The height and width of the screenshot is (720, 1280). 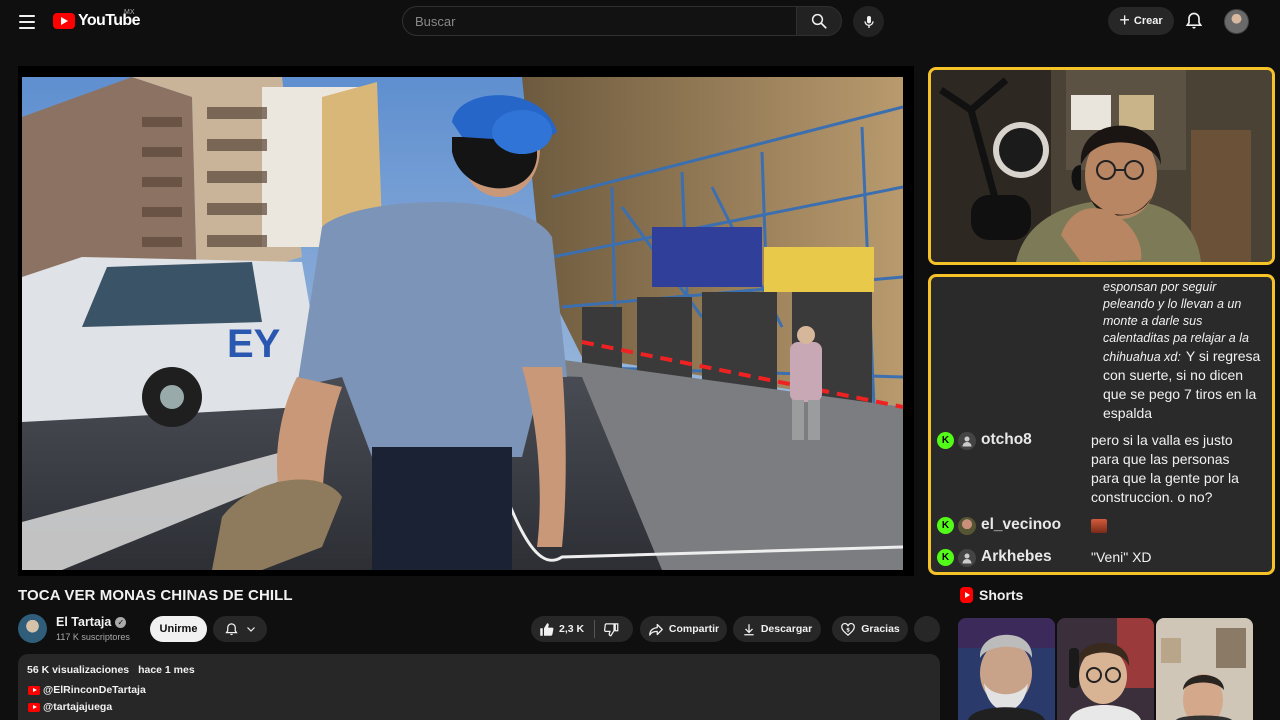 What do you see at coordinates (1148, 21) in the screenshot?
I see `create-label: Crear` at bounding box center [1148, 21].